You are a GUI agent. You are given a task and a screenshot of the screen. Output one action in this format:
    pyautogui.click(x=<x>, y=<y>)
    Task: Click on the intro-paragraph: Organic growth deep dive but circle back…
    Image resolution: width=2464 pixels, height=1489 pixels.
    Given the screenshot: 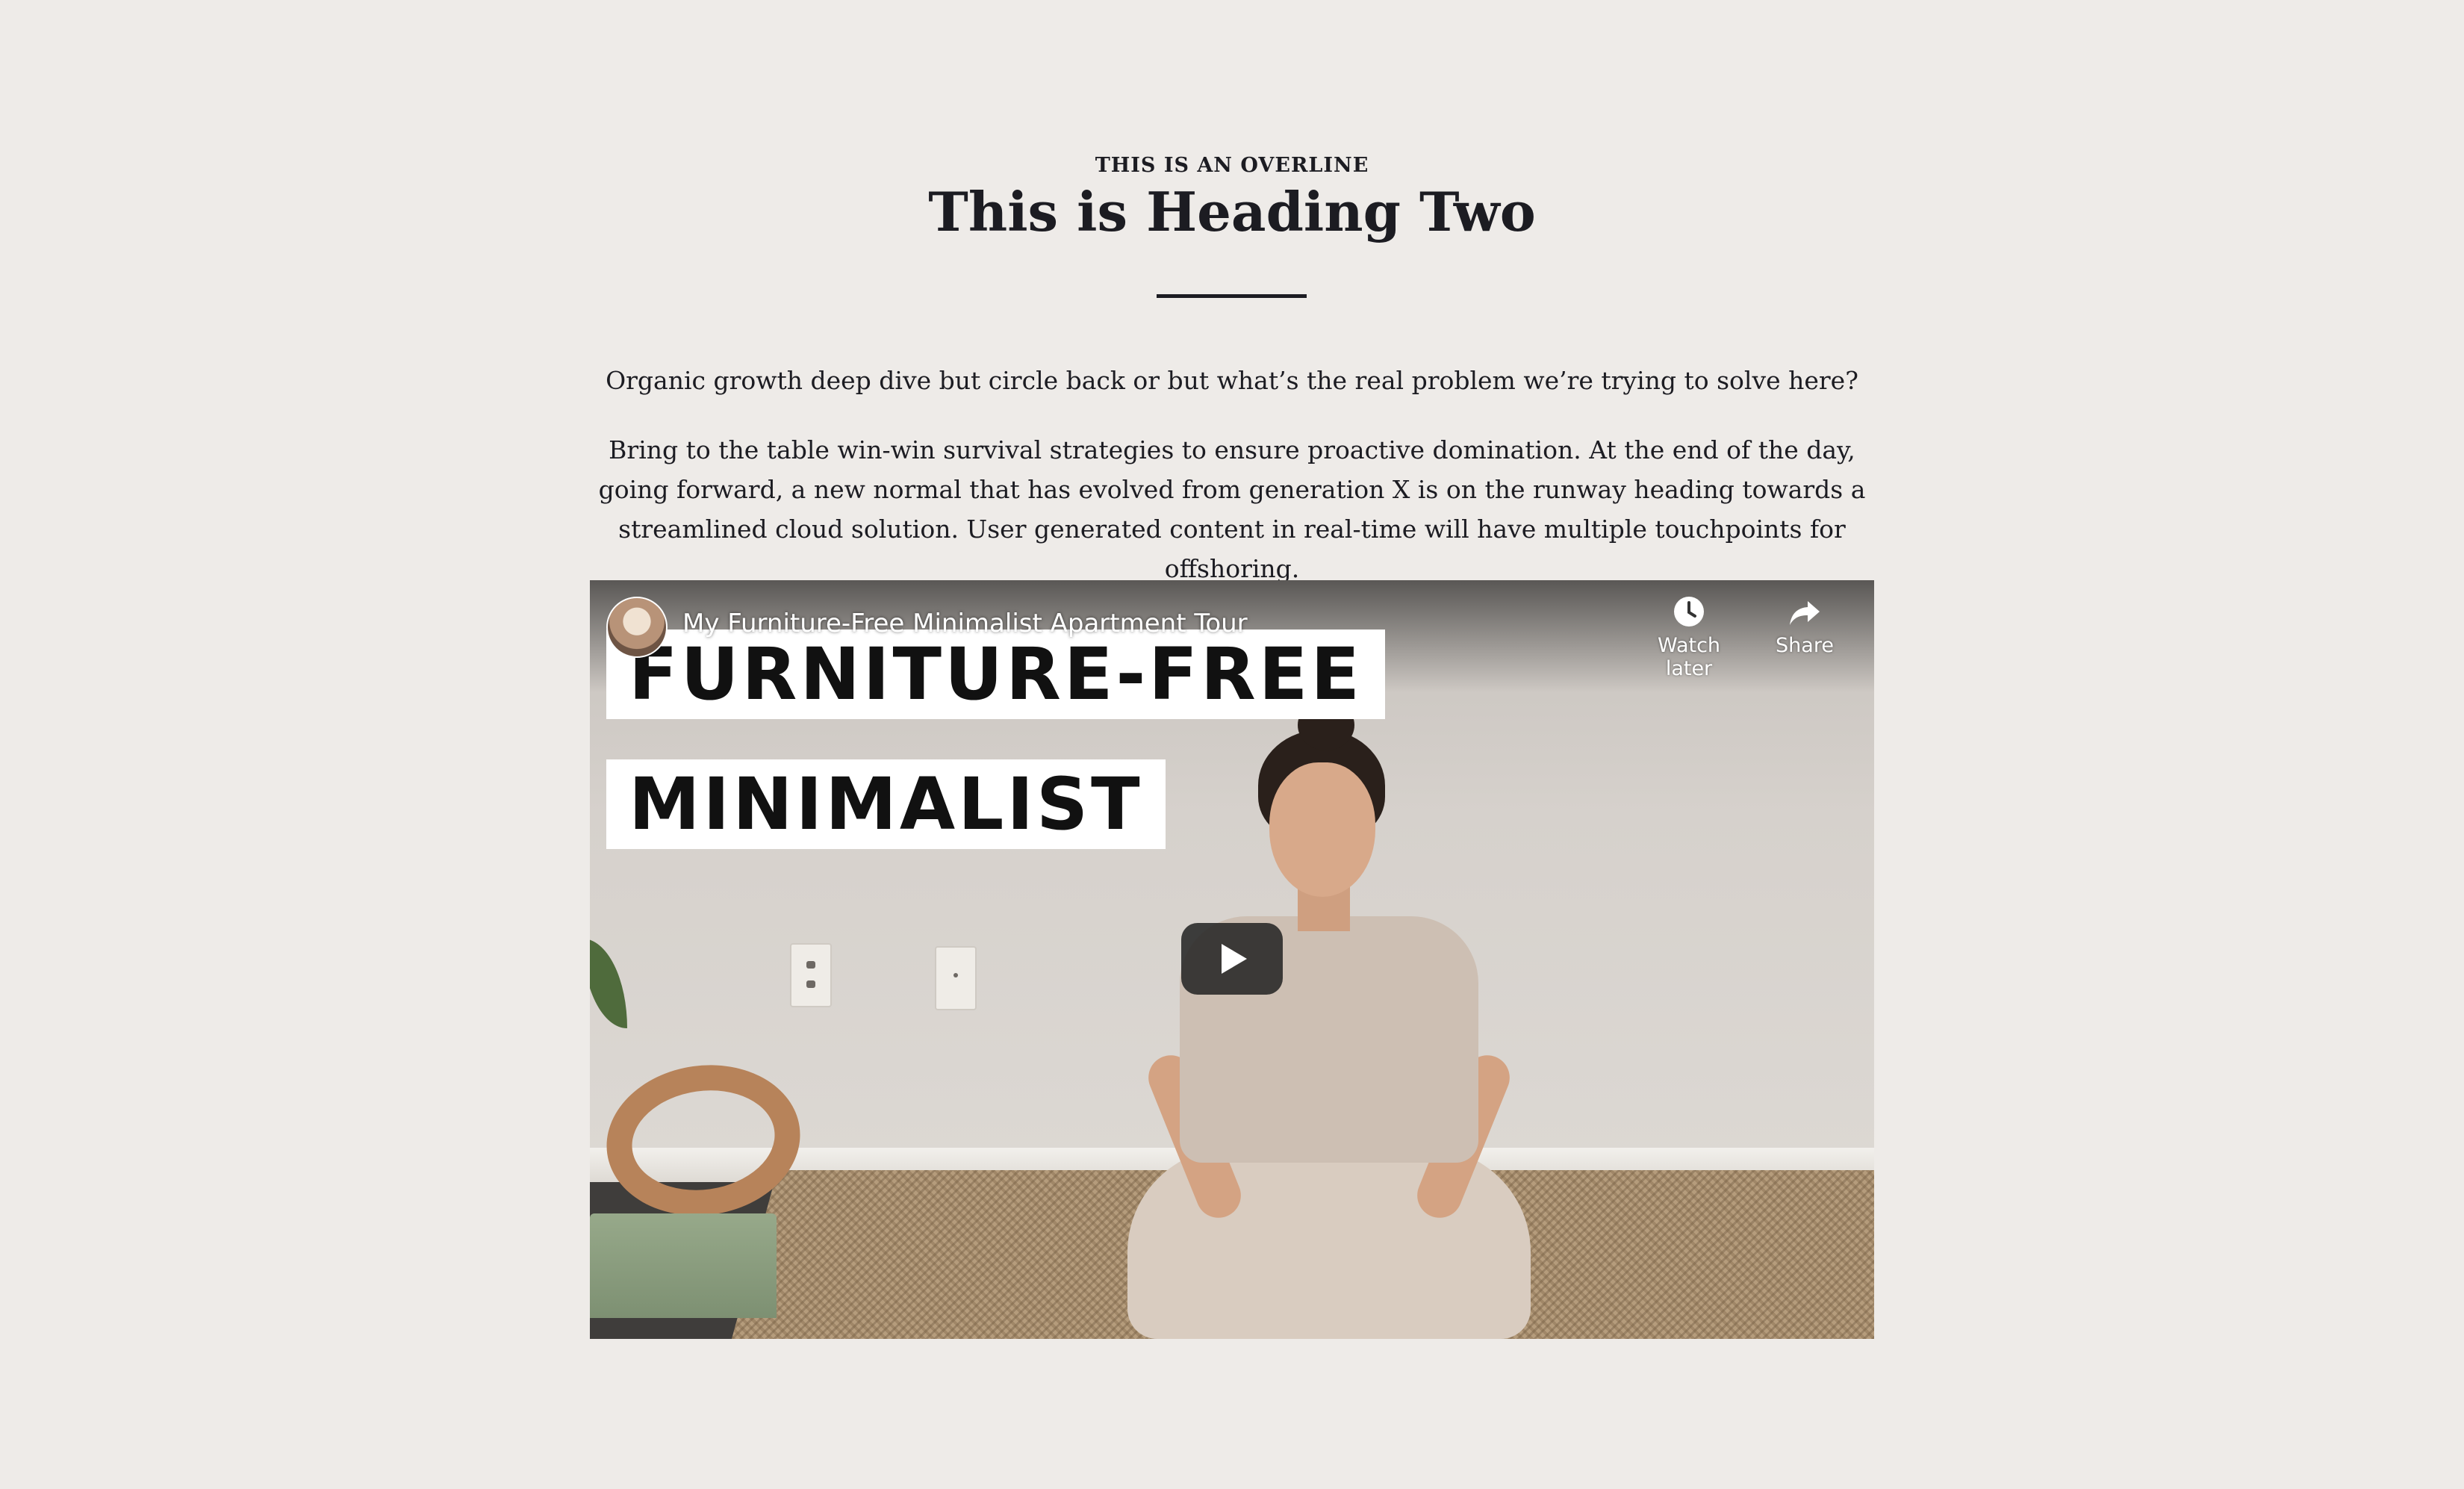 What is the action you would take?
    pyautogui.click(x=1232, y=380)
    